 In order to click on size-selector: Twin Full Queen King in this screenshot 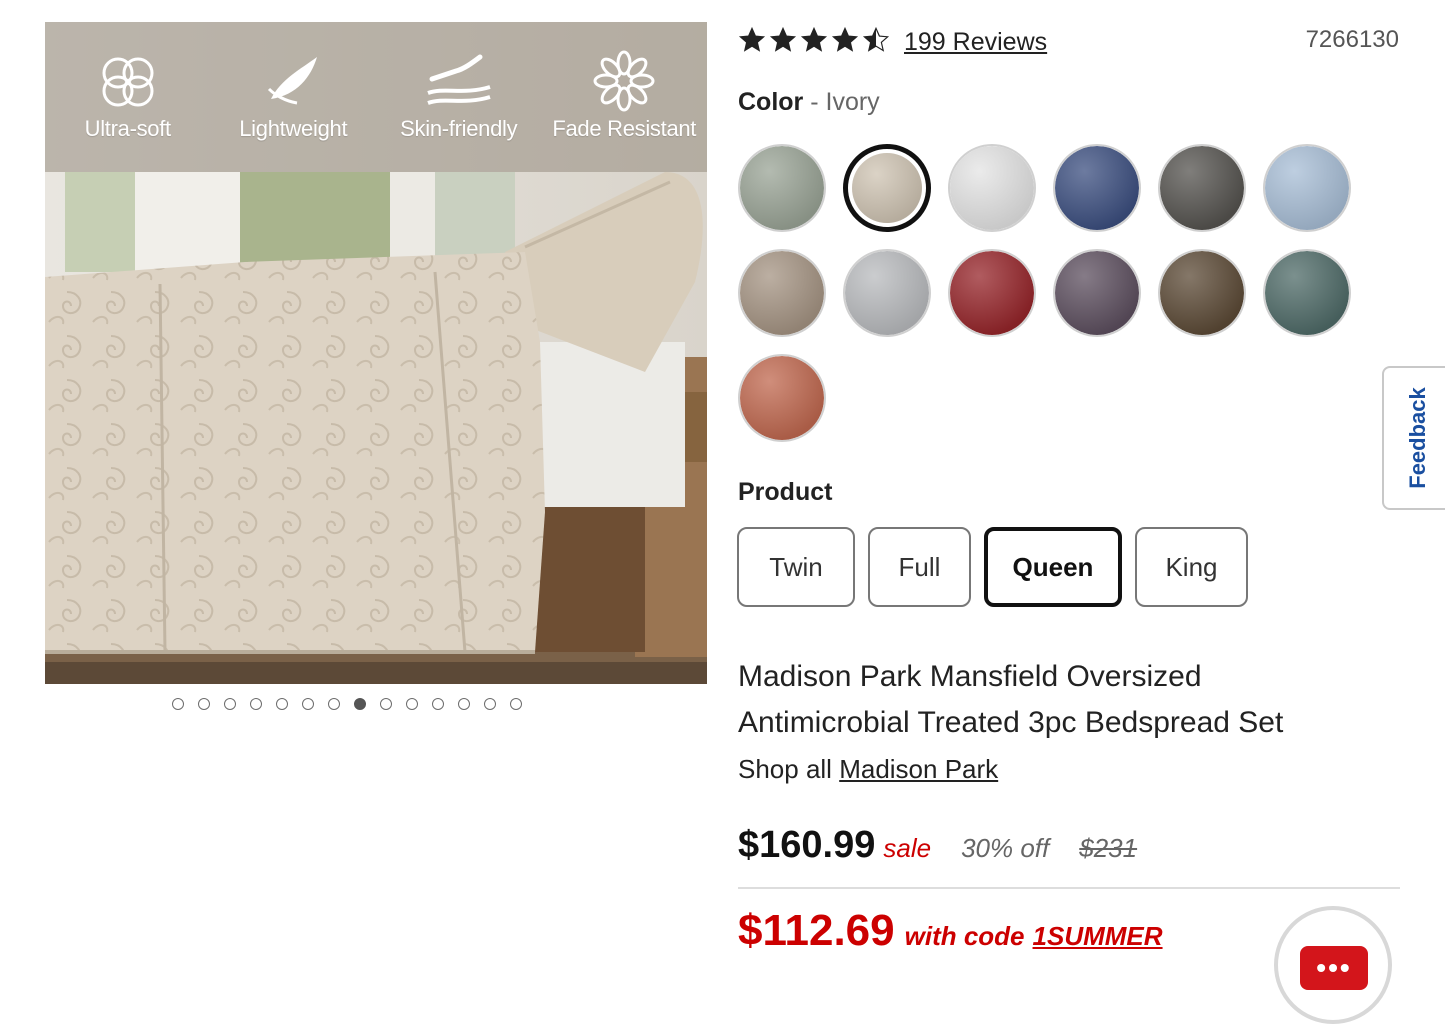, I will do `click(992, 567)`.